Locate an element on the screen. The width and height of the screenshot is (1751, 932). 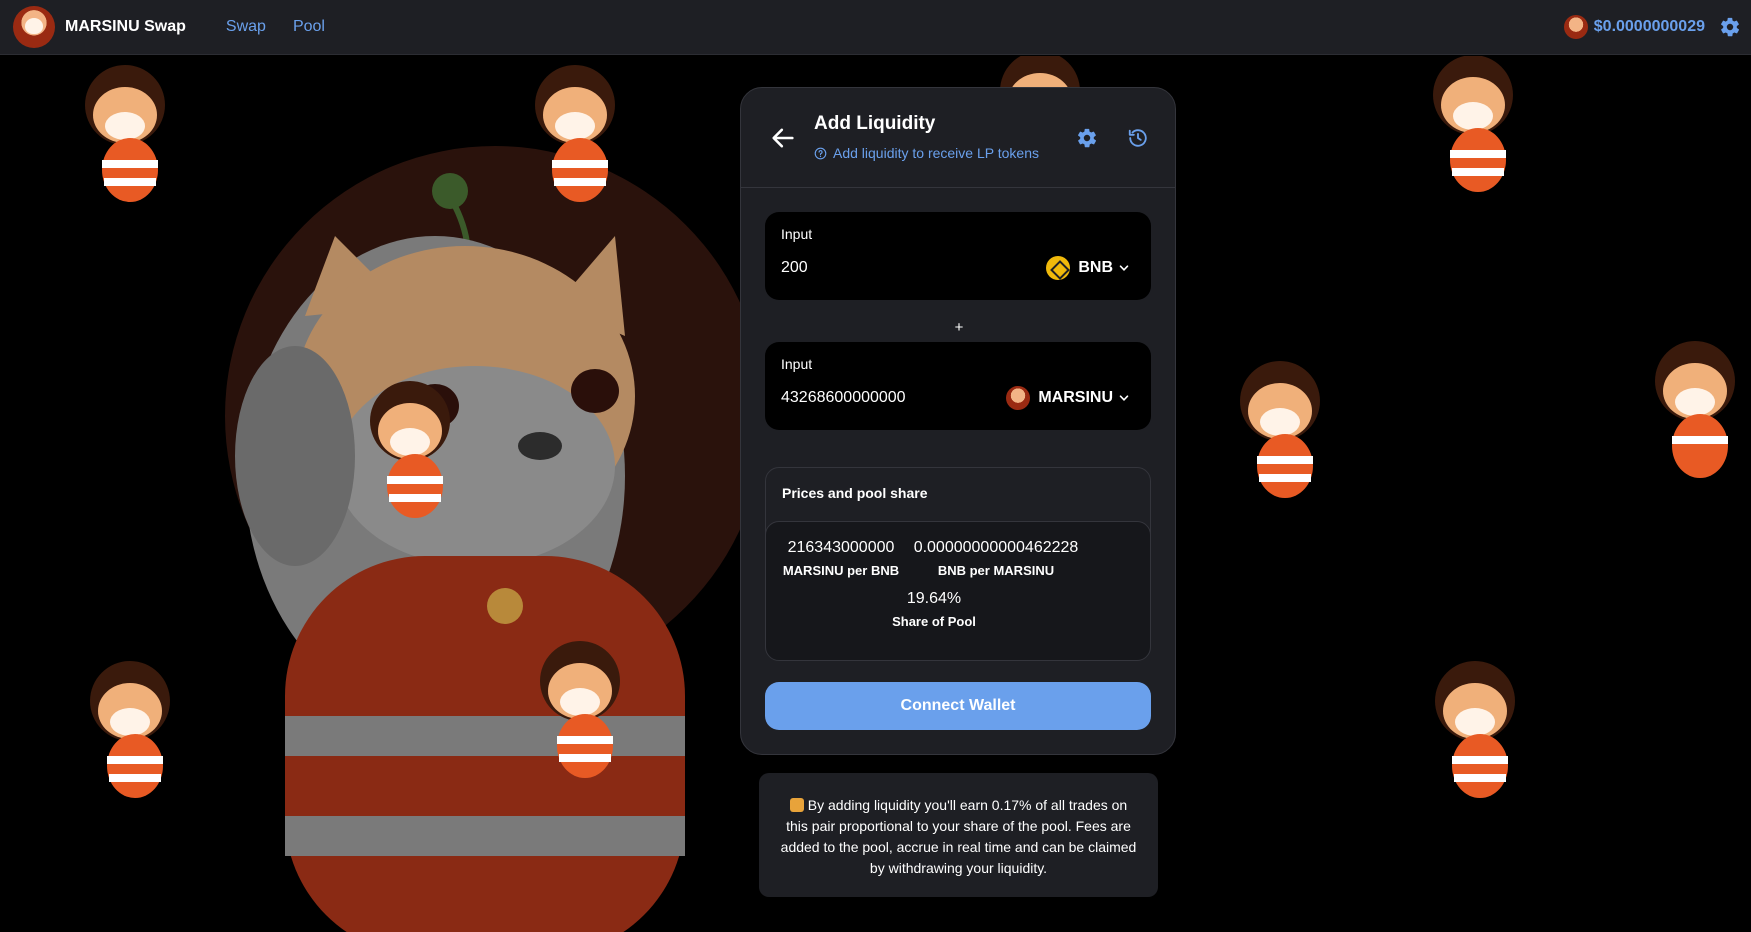
token-name: BNB is located at coordinates (1095, 267).